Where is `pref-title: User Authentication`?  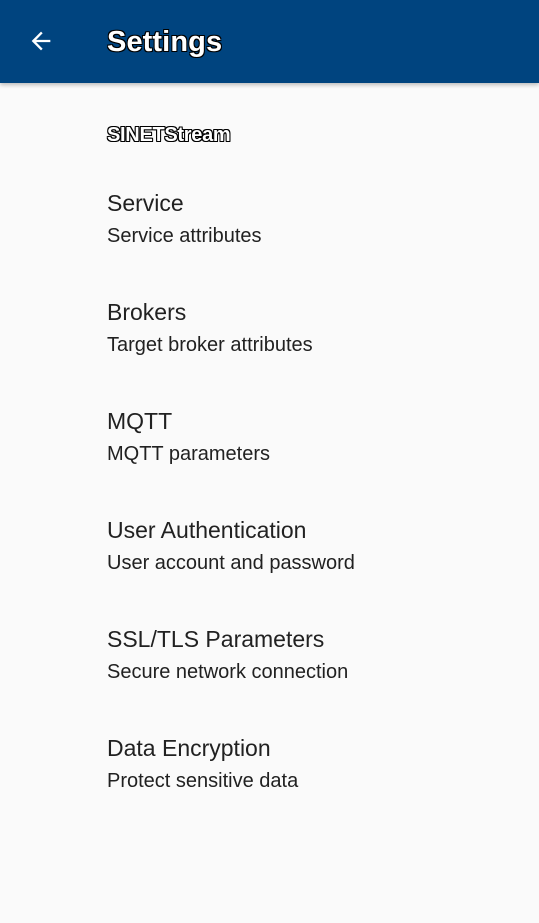
pref-title: User Authentication is located at coordinates (207, 530).